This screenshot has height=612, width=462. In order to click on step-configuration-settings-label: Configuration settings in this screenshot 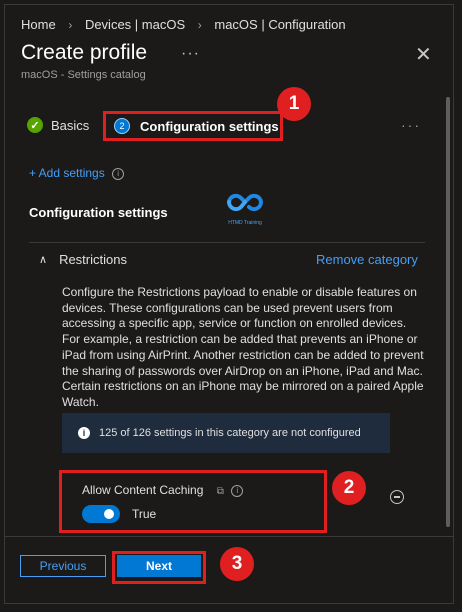, I will do `click(209, 126)`.